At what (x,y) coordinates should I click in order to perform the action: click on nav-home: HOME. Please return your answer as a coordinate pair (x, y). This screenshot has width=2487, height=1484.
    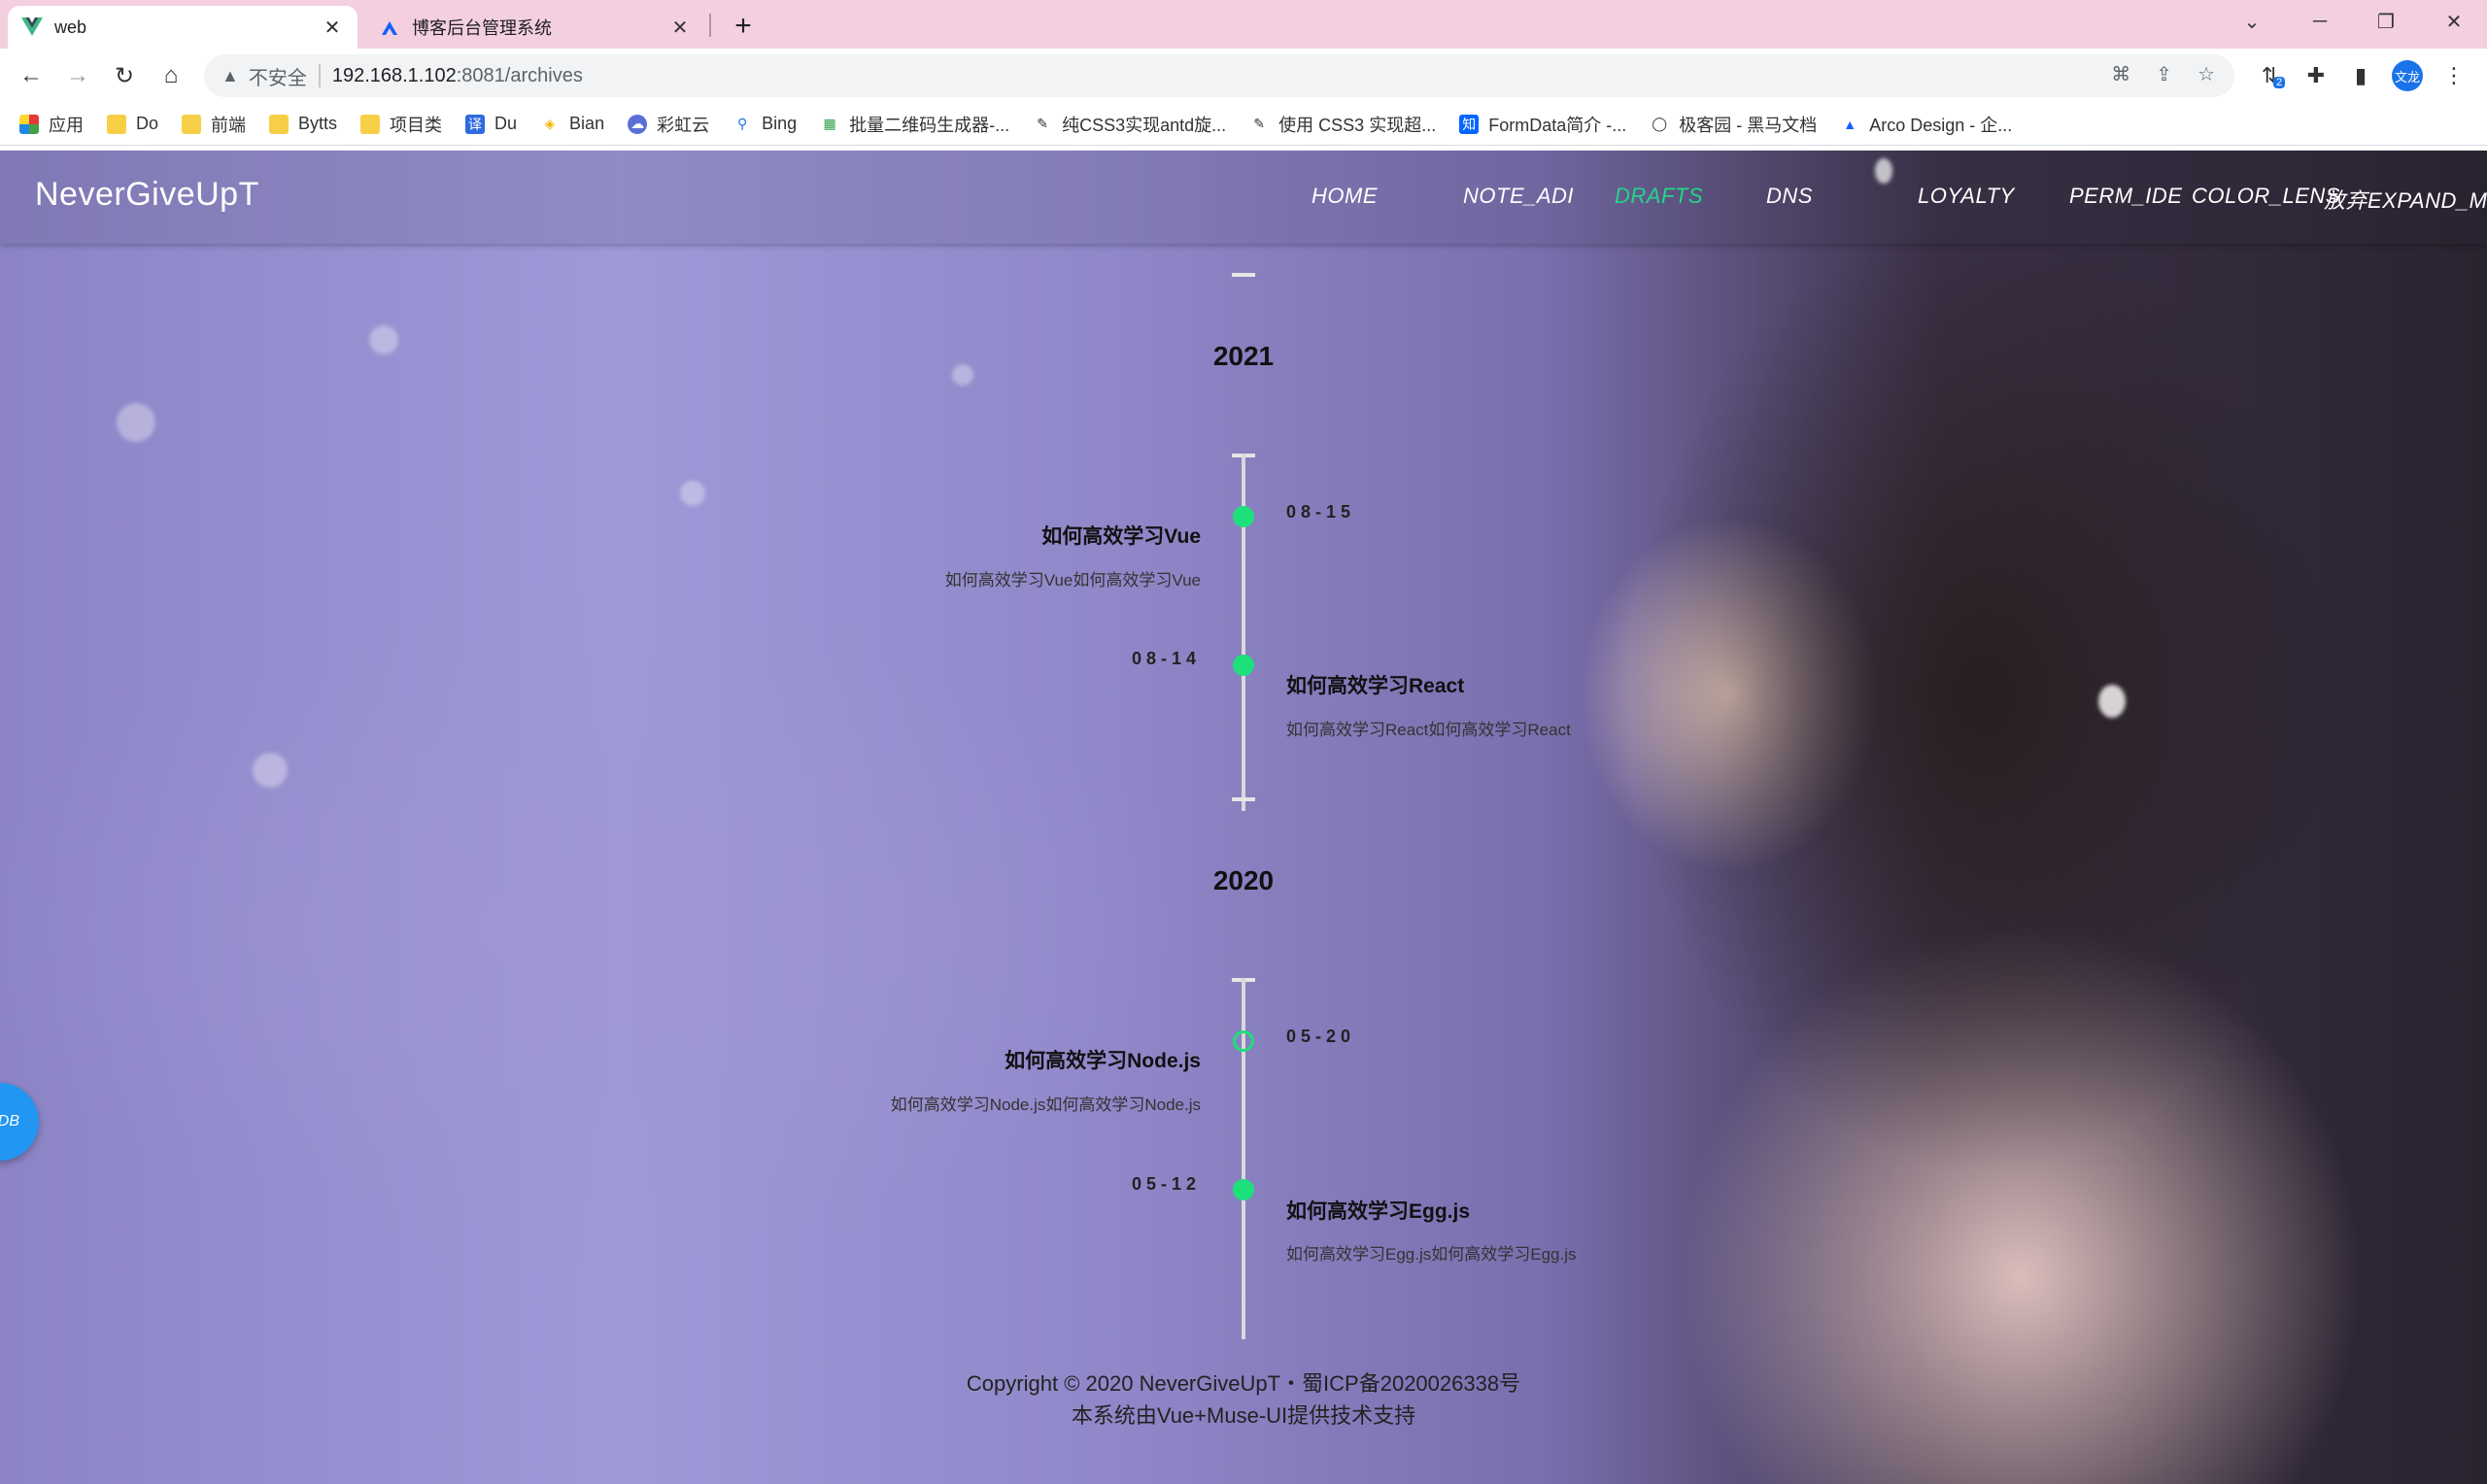
    Looking at the image, I should click on (1345, 196).